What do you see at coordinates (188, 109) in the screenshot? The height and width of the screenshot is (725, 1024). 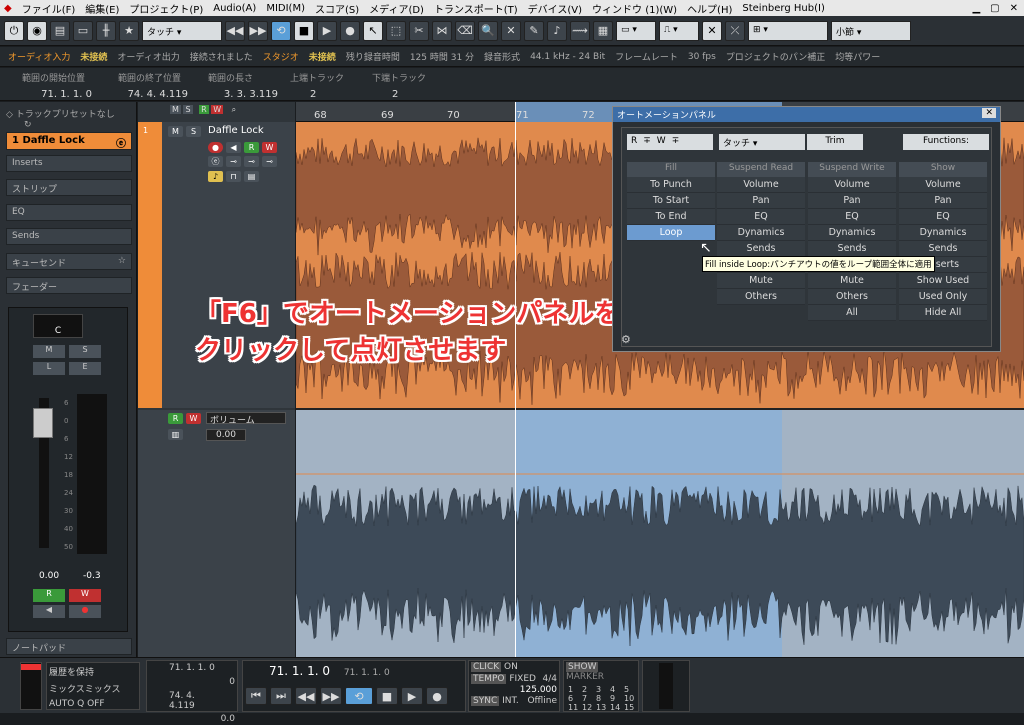 I see `solo-all-button: S` at bounding box center [188, 109].